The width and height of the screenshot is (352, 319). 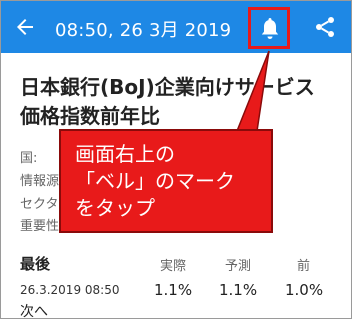 I want to click on country-label: 国:, so click(x=29, y=158).